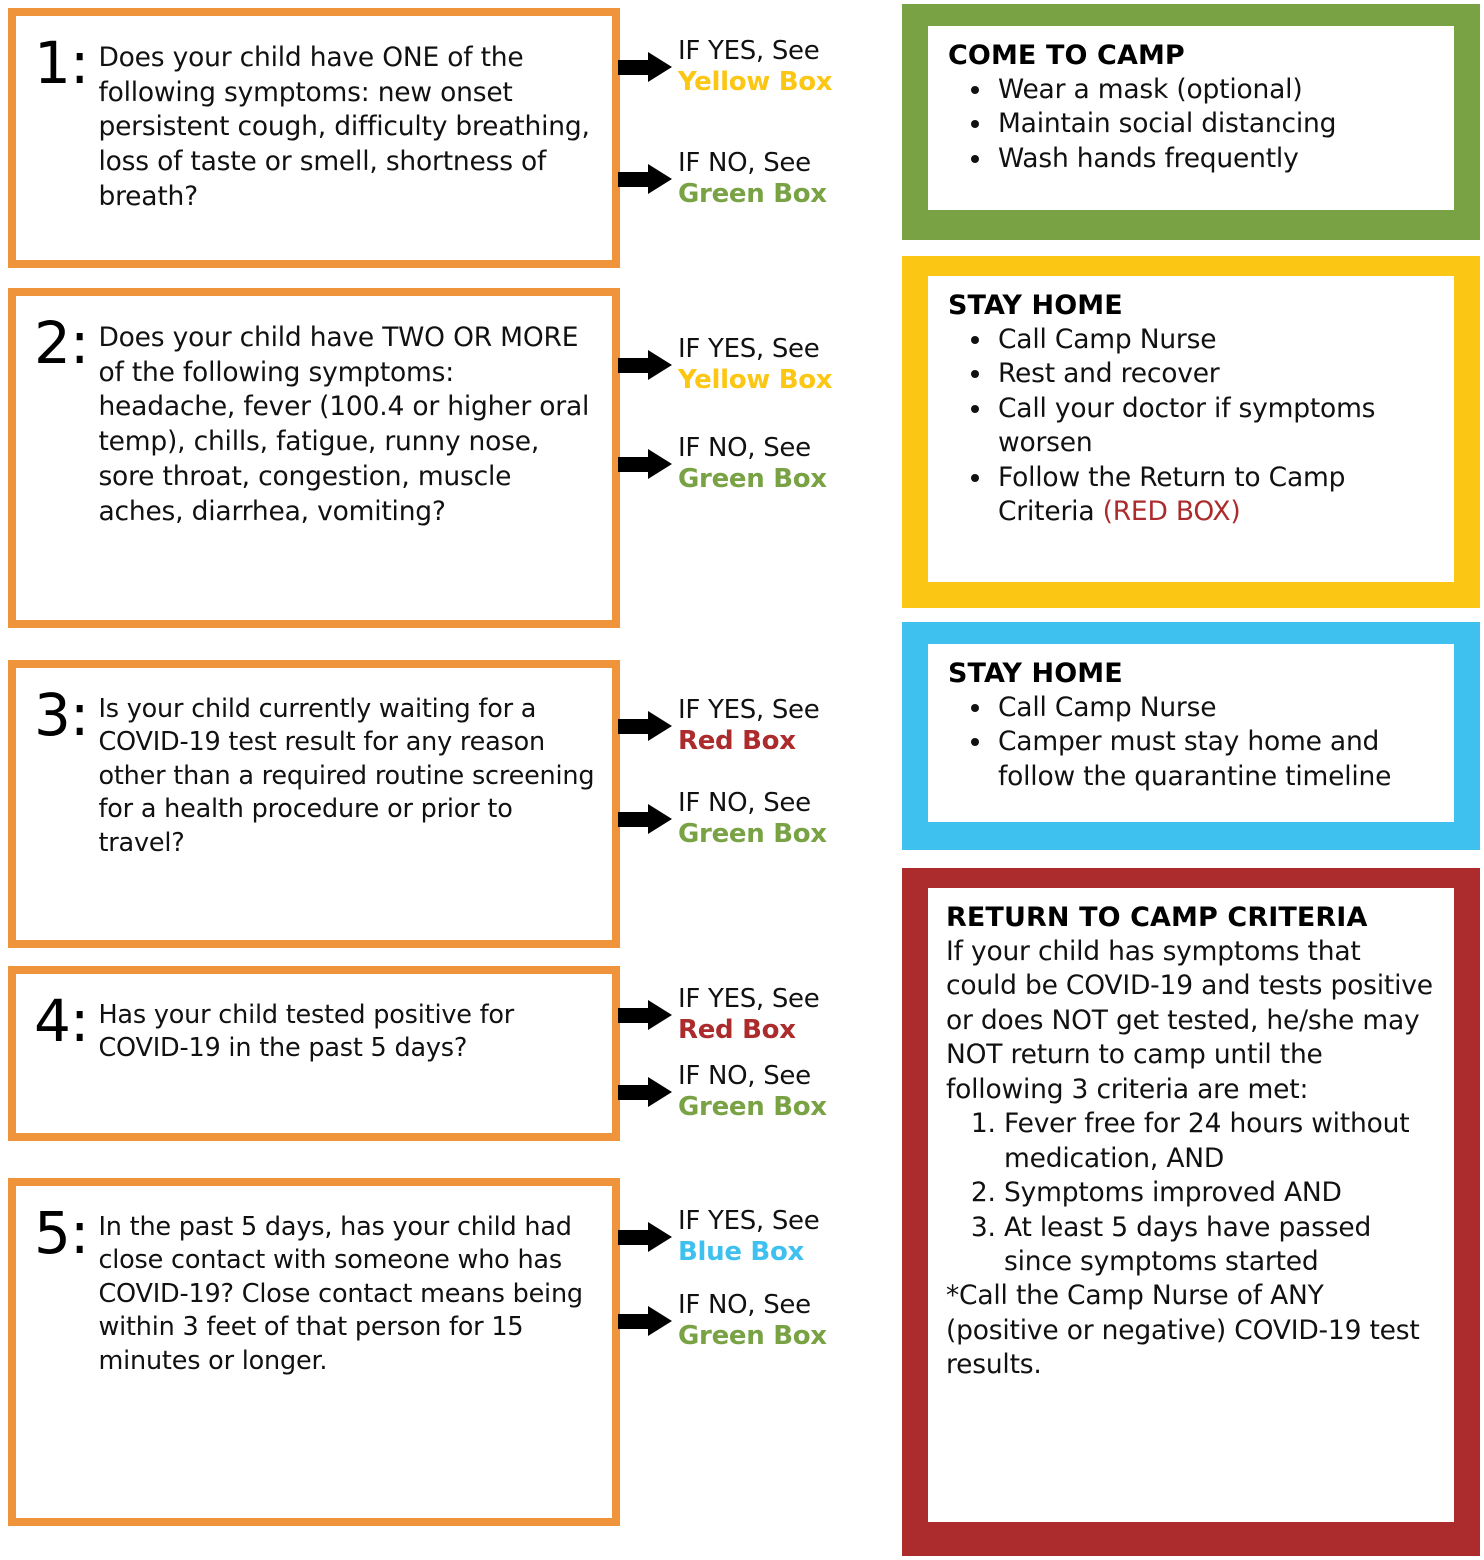  Describe the element at coordinates (783, 1107) in the screenshot. I see `answer-target-no-4: Green Box` at that location.